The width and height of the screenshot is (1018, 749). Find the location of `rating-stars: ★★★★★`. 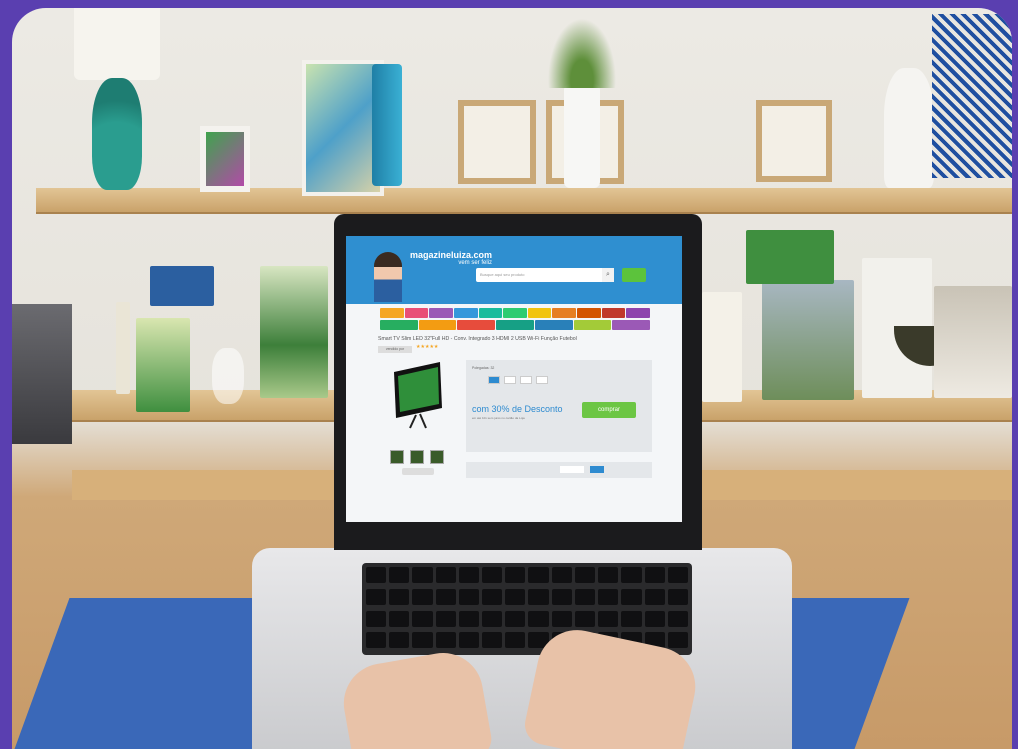

rating-stars: ★★★★★ is located at coordinates (427, 347).